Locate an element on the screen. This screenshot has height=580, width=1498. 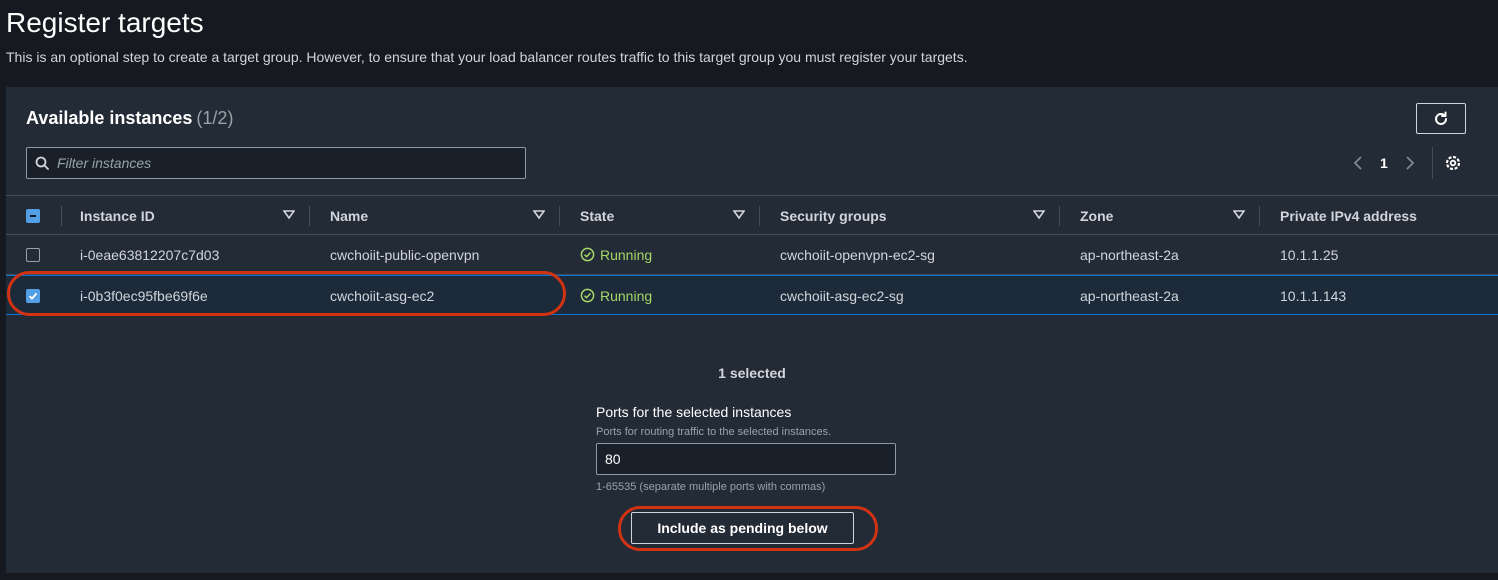
table-settings-button is located at coordinates (1453, 163).